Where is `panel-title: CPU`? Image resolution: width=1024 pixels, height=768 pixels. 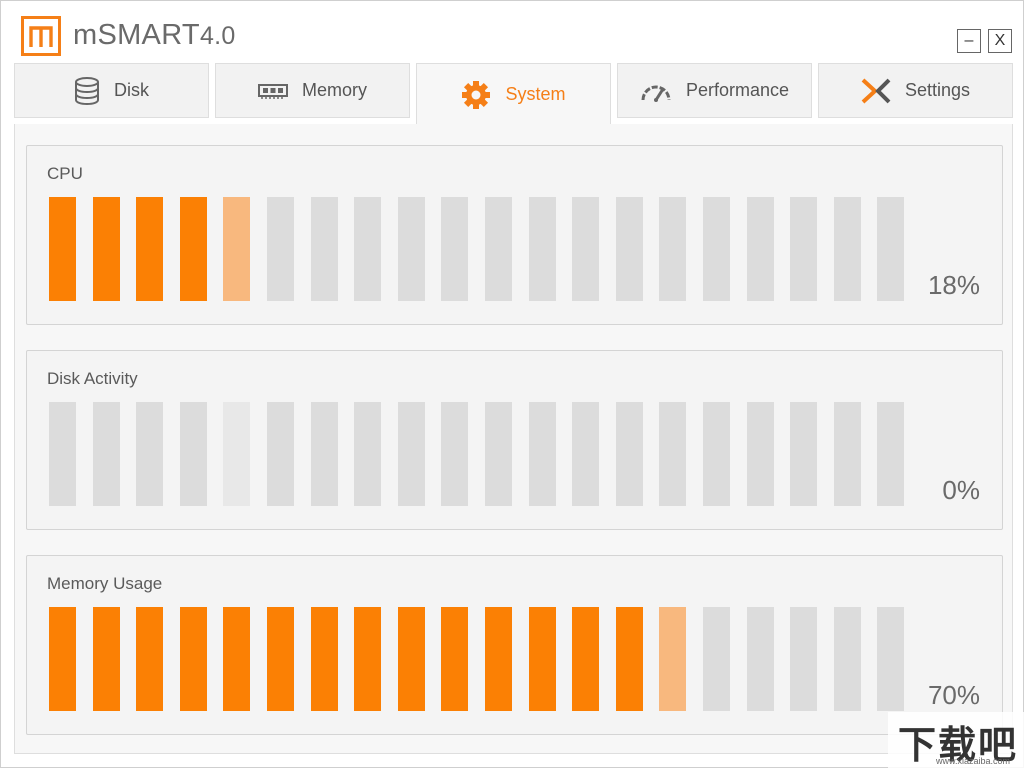 panel-title: CPU is located at coordinates (65, 173).